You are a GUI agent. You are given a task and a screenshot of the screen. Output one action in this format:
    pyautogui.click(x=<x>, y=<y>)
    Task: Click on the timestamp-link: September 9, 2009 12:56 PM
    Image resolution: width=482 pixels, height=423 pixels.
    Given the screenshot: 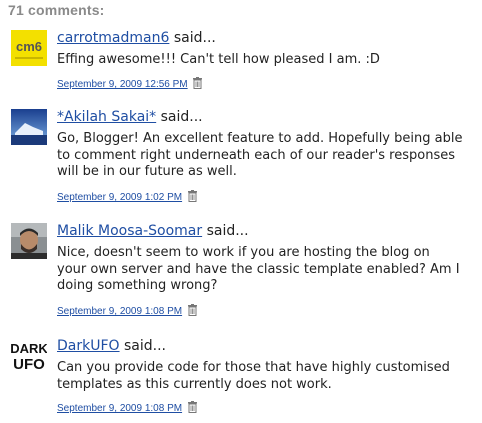 What is the action you would take?
    pyautogui.click(x=122, y=84)
    